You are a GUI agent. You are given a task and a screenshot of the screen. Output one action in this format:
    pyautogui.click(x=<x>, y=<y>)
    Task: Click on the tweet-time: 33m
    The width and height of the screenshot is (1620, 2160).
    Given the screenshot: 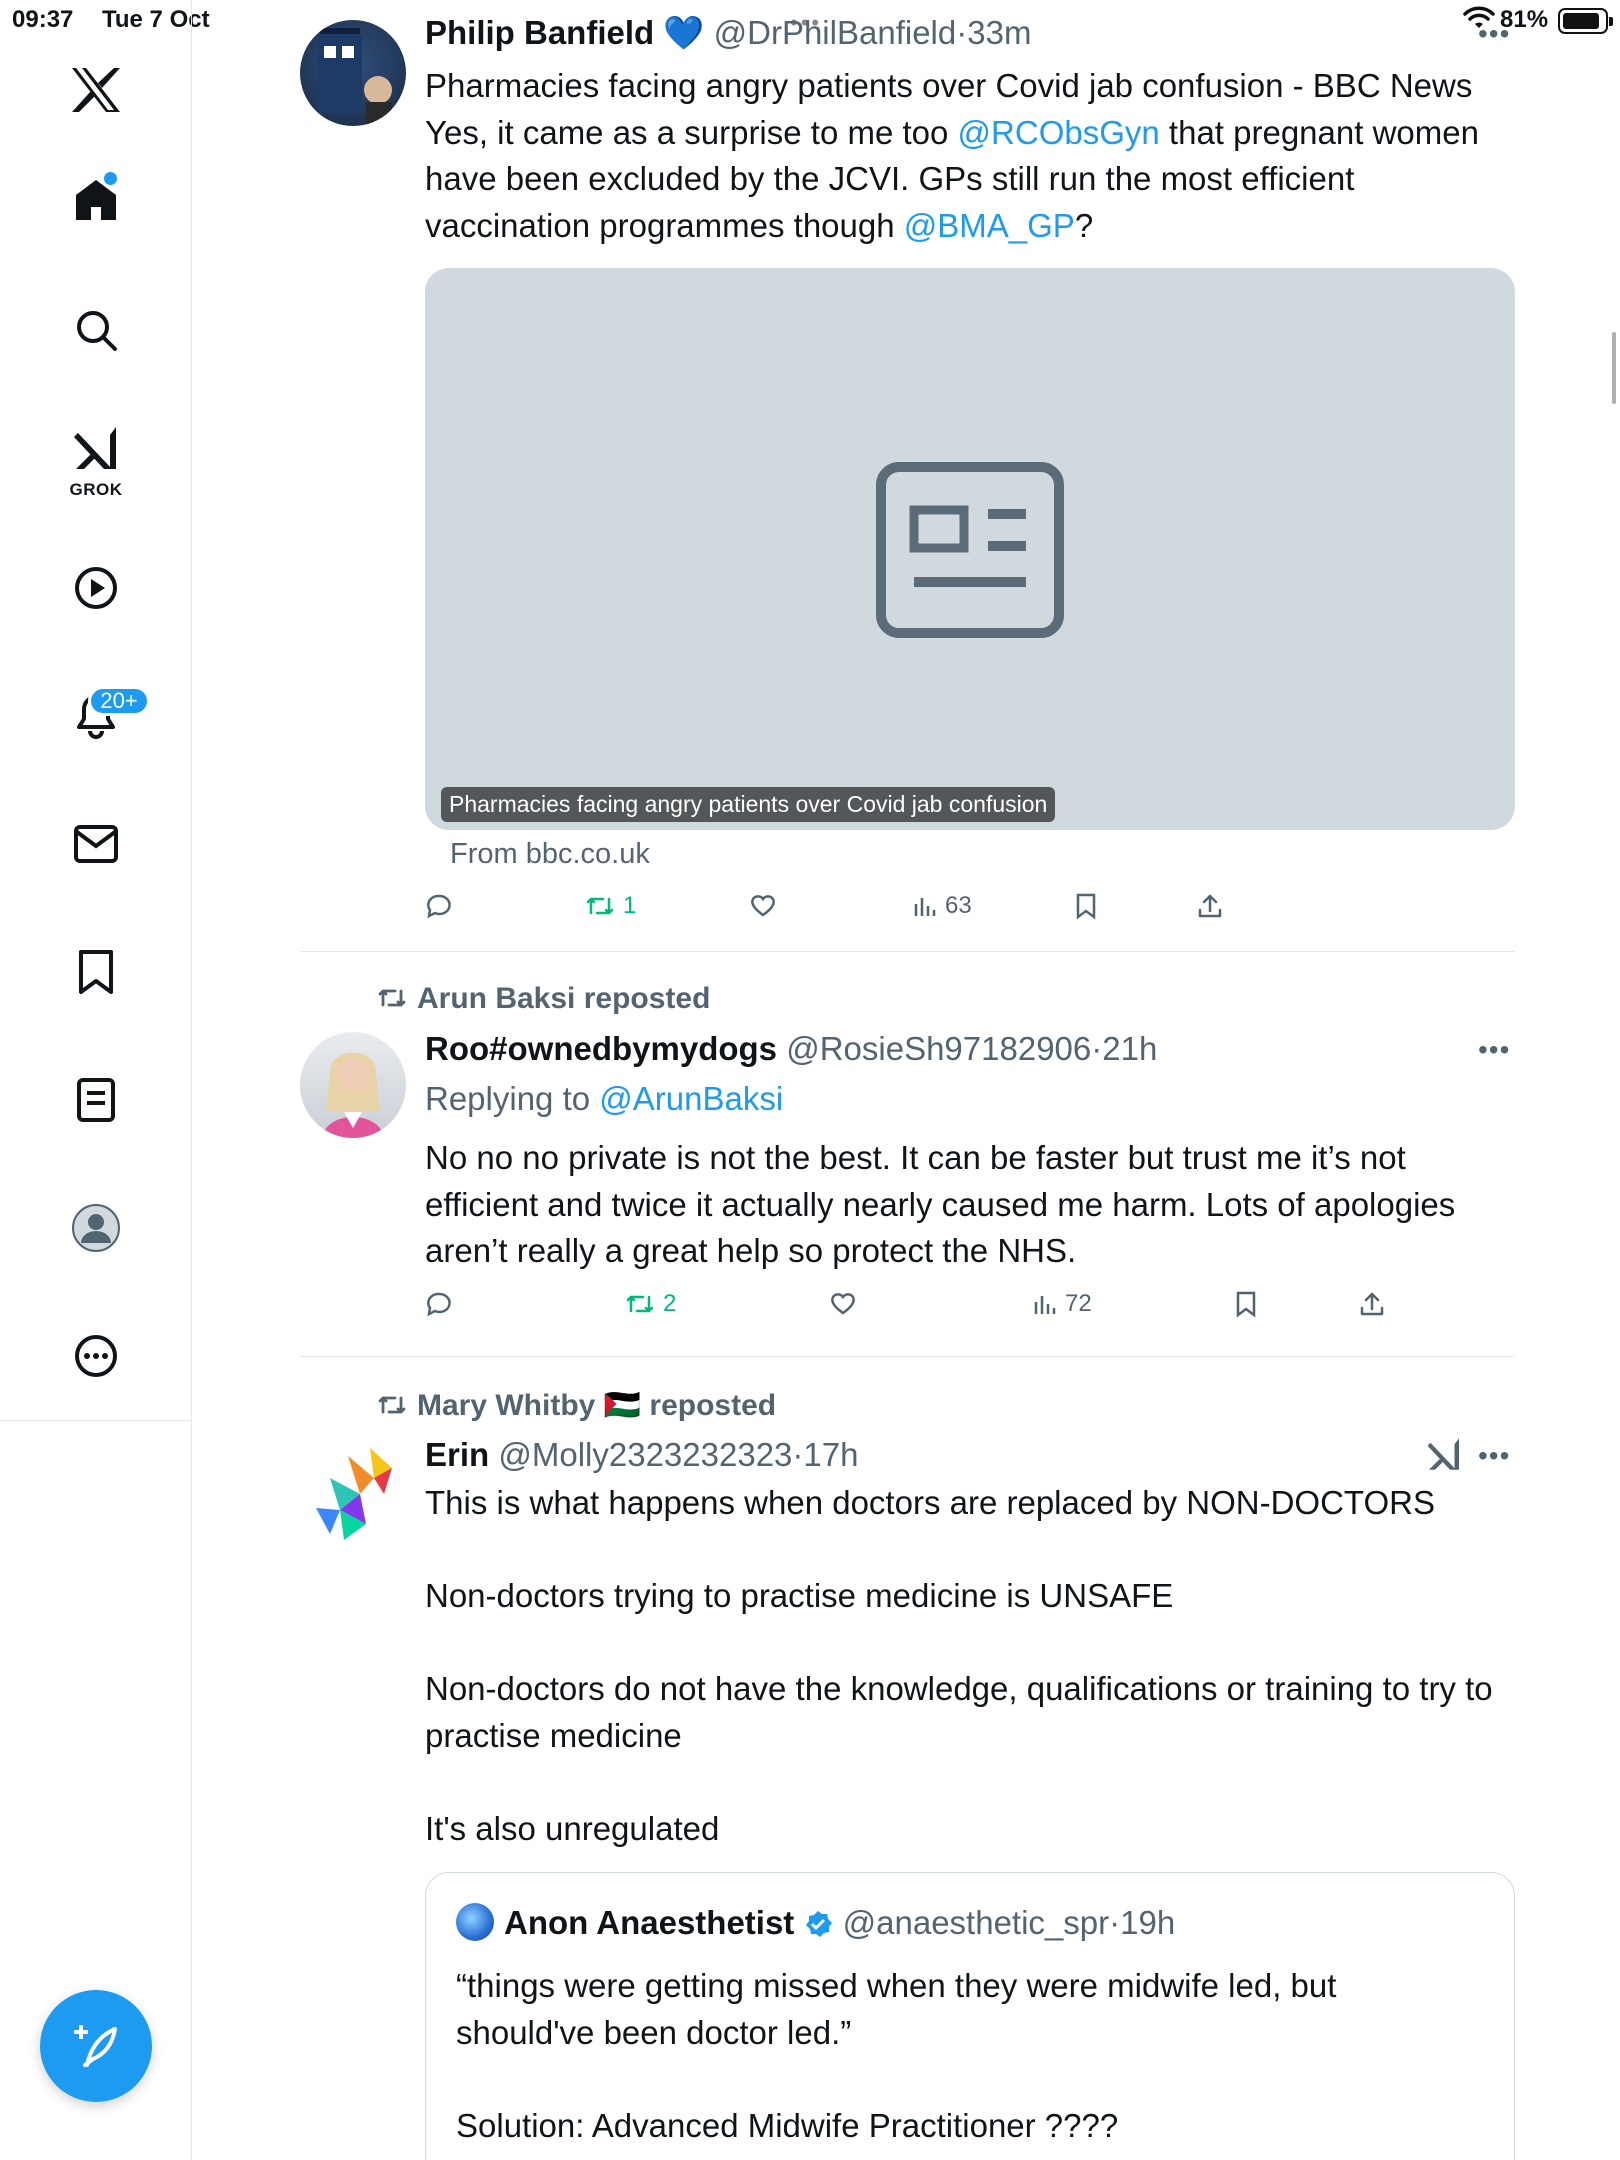 What is the action you would take?
    pyautogui.click(x=999, y=32)
    